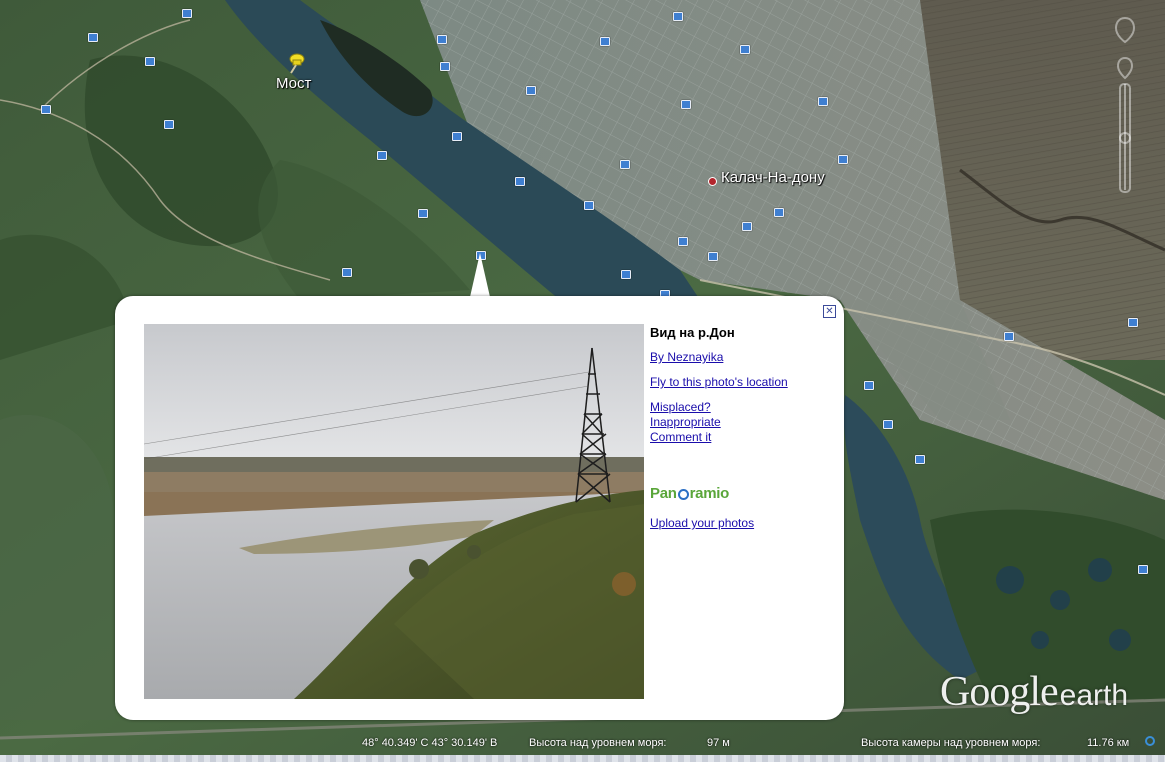 Image resolution: width=1165 pixels, height=762 pixels. Describe the element at coordinates (712, 181) in the screenshot. I see `town-dot-icon` at that location.